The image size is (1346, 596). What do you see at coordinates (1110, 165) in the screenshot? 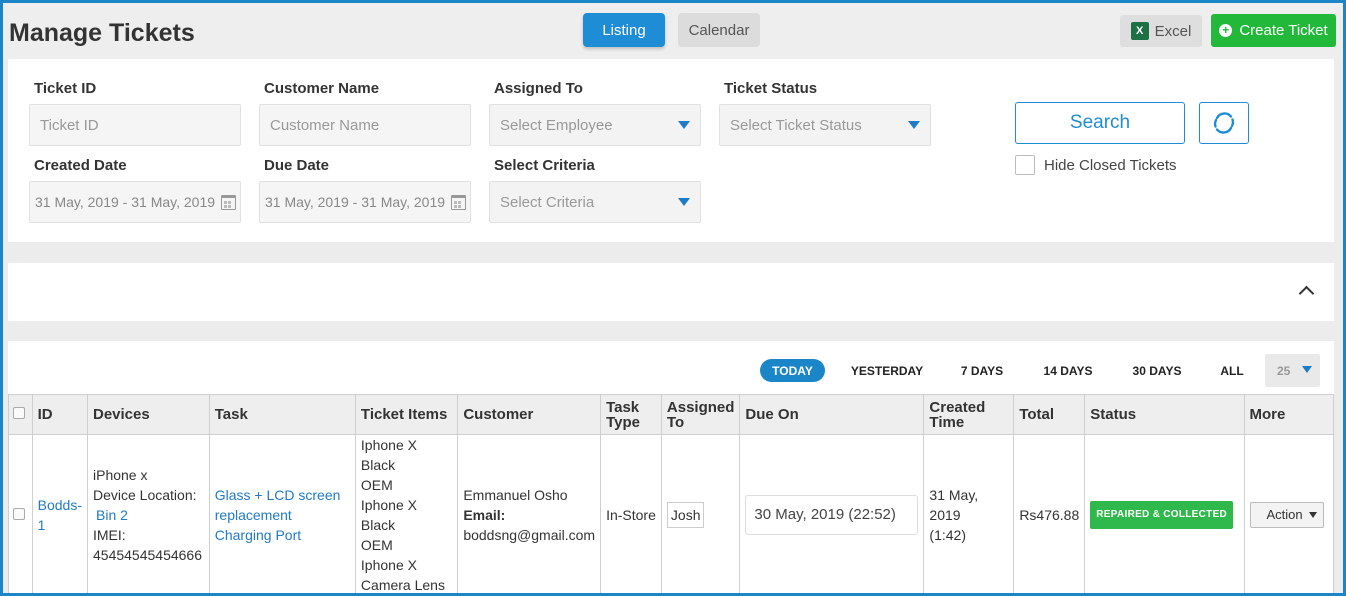
I see `hide-closed-label: Hide Closed Tickets` at bounding box center [1110, 165].